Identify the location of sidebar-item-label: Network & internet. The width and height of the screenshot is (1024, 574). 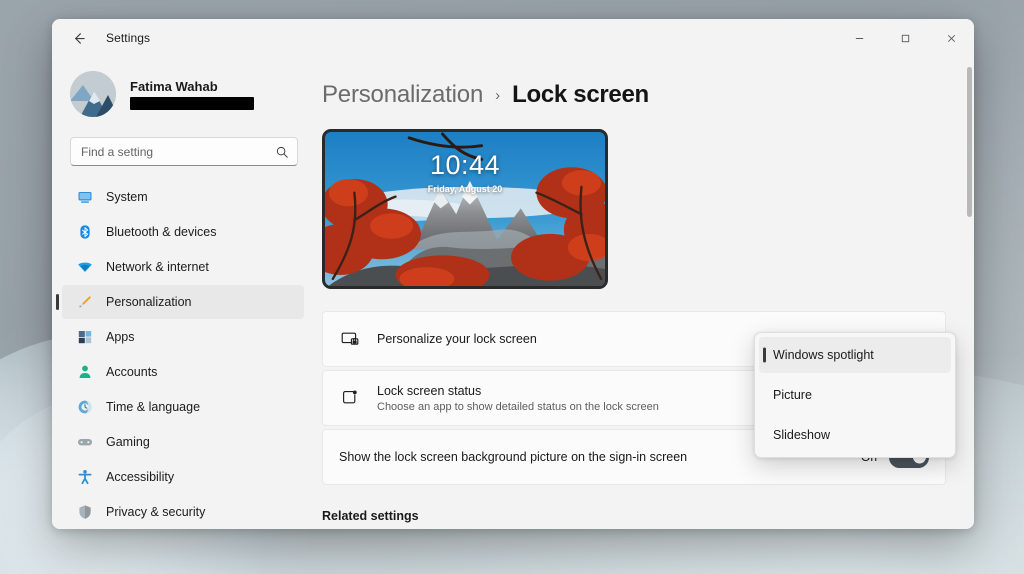
(157, 267).